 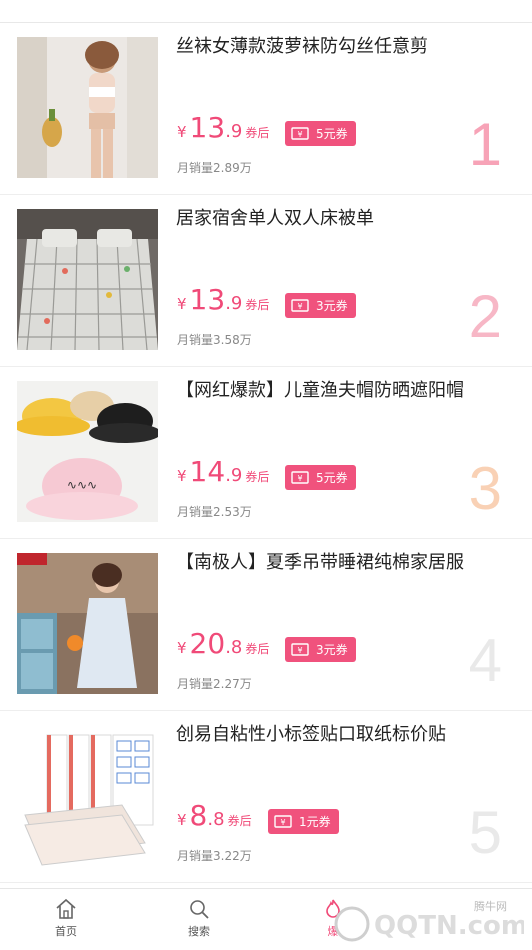 What do you see at coordinates (232, 512) in the screenshot?
I see `sales-value: 2.53万` at bounding box center [232, 512].